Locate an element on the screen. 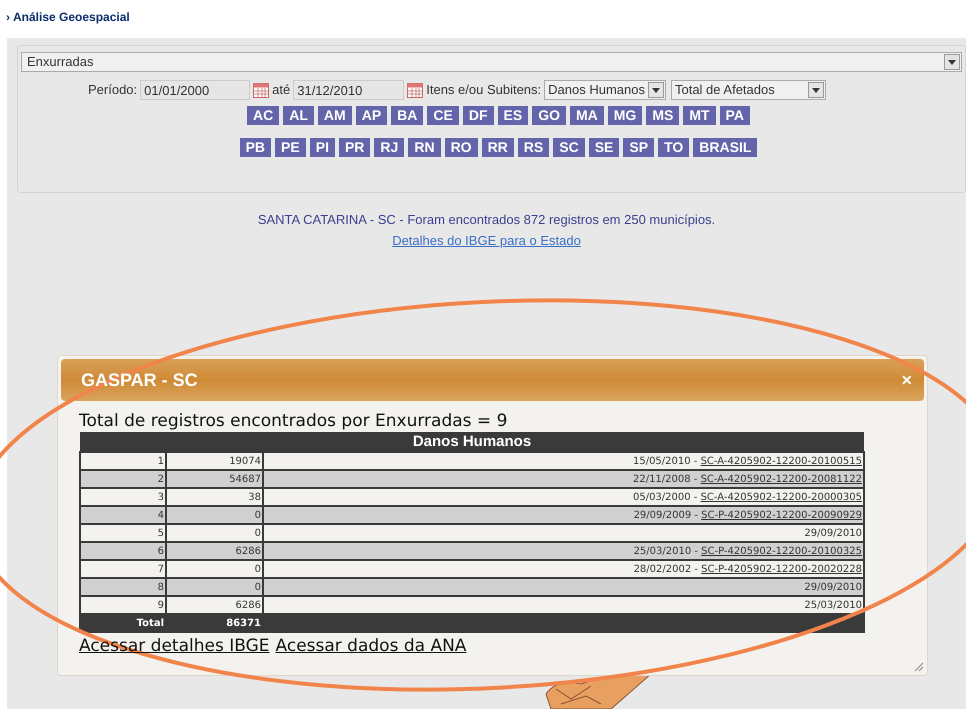 Image resolution: width=966 pixels, height=709 pixels. state-button: AM is located at coordinates (335, 115).